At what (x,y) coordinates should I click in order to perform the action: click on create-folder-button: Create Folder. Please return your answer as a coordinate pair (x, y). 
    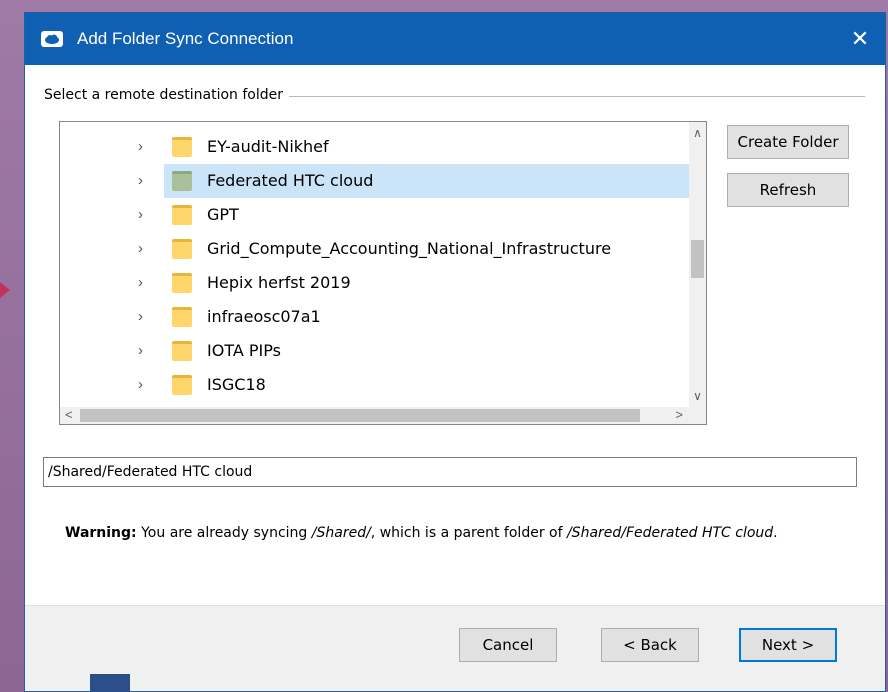
    Looking at the image, I should click on (788, 142).